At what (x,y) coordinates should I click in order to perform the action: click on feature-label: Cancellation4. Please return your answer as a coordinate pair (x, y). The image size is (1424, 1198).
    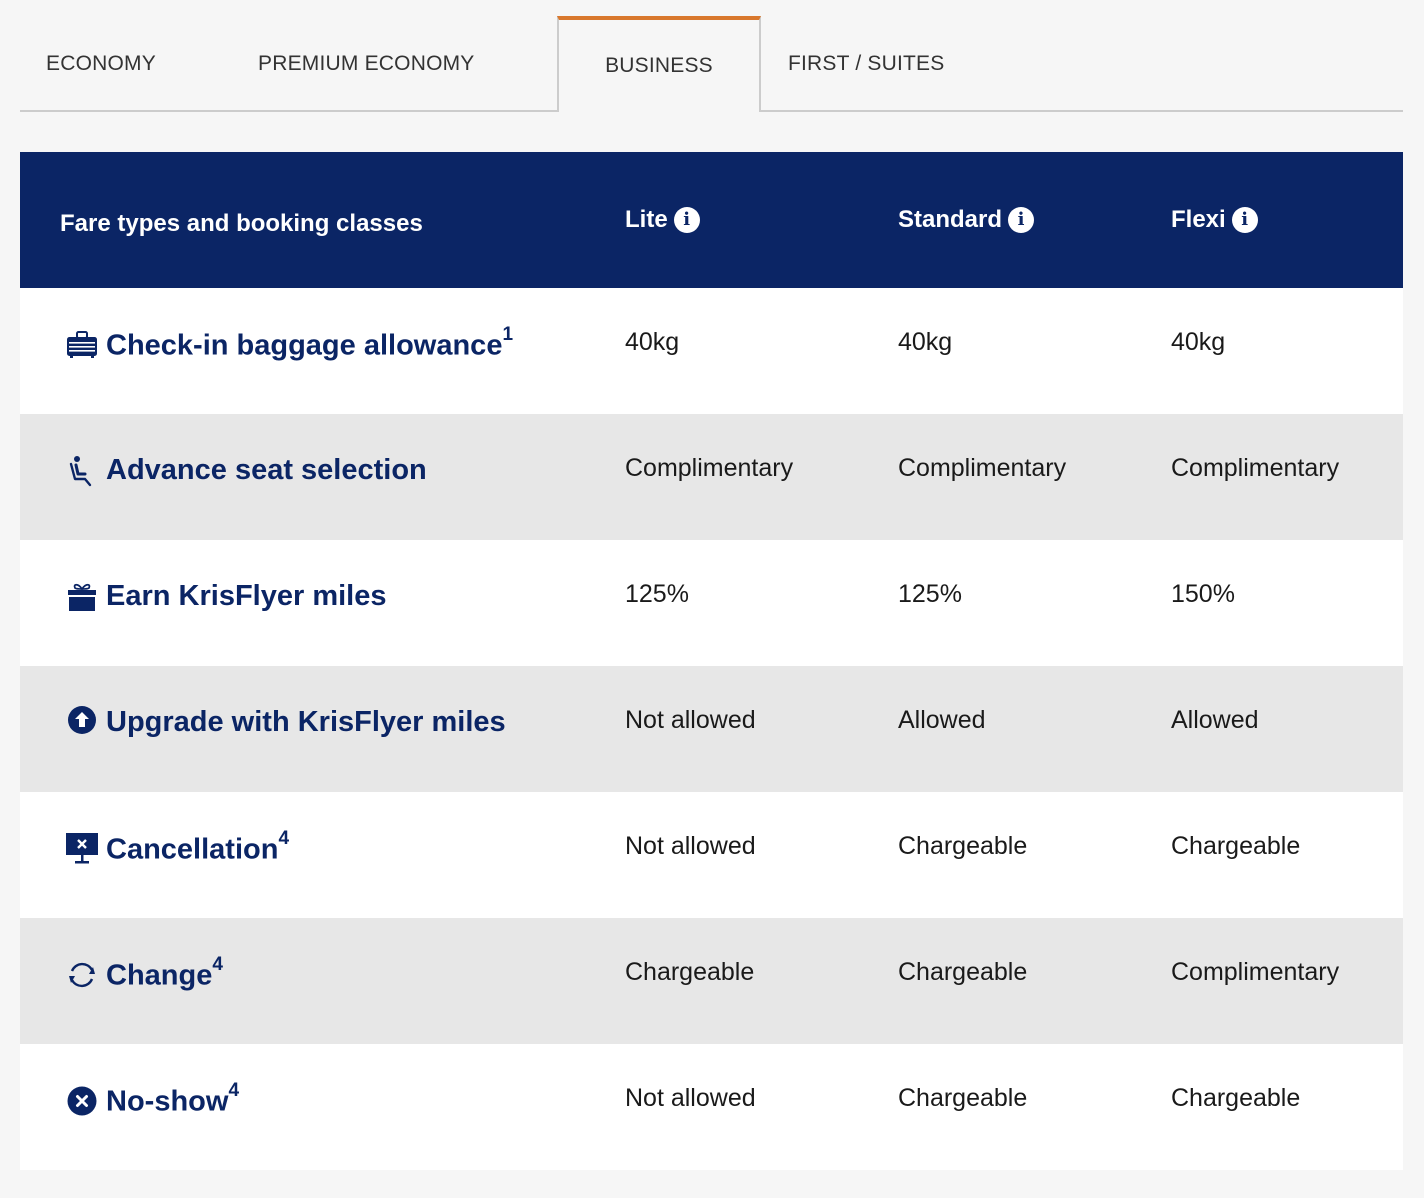
    Looking at the image, I should click on (178, 847).